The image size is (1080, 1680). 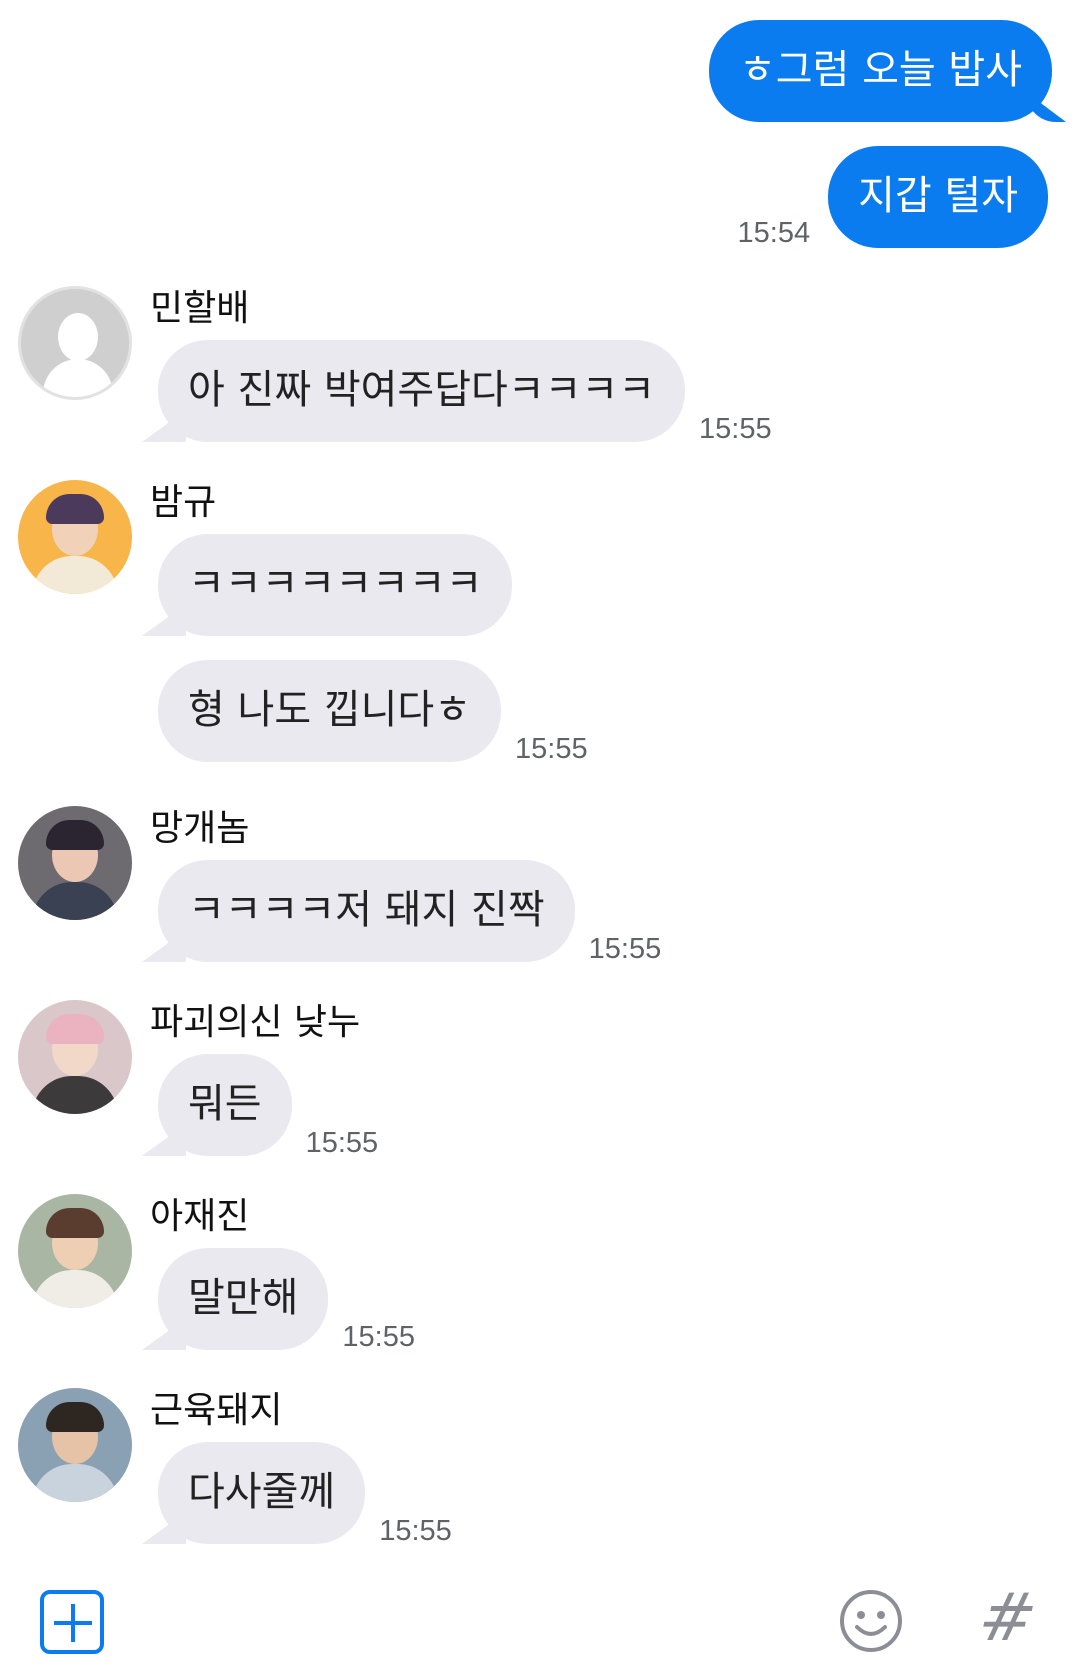 I want to click on sender-name: 파괴의신 낮누, so click(x=255, y=1022).